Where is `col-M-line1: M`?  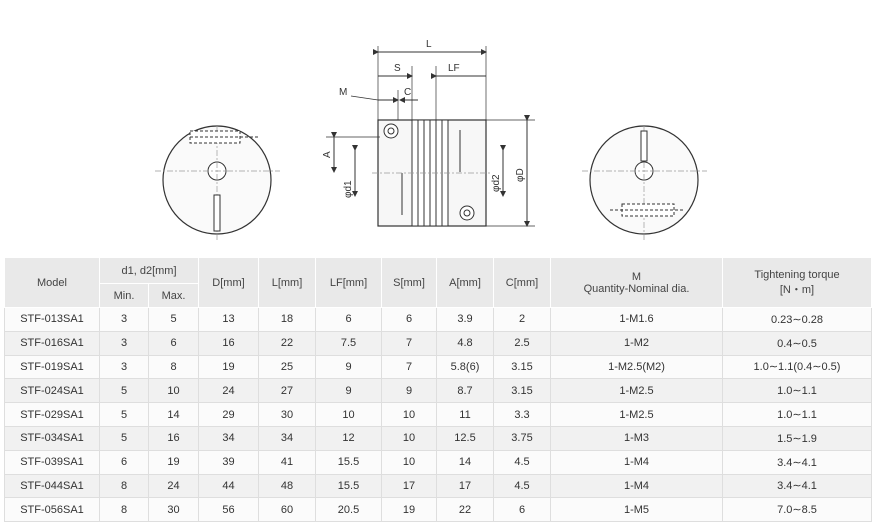
col-M-line1: M is located at coordinates (636, 276).